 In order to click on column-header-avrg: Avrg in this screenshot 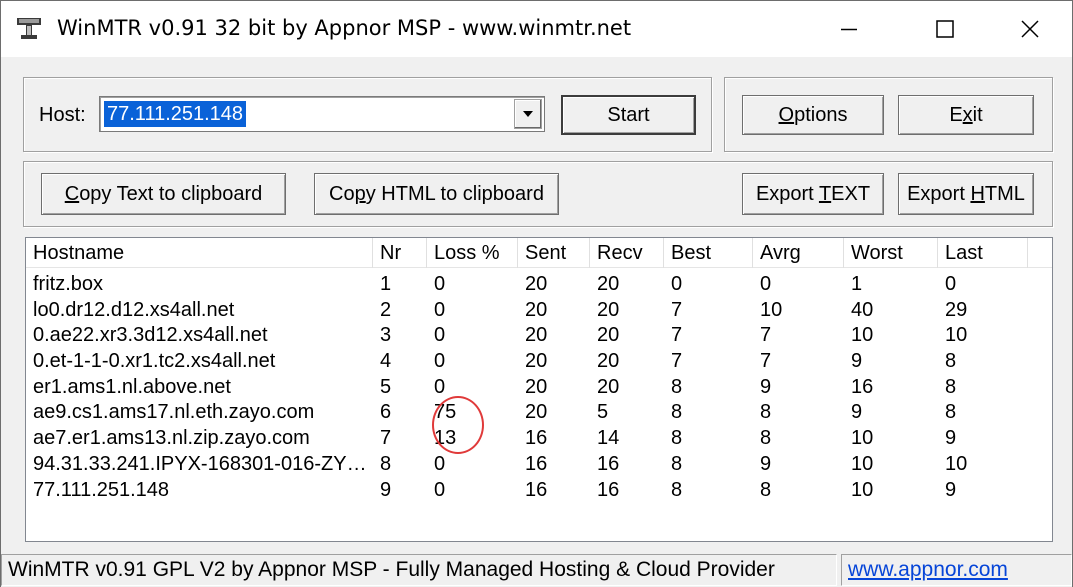, I will do `click(798, 253)`.